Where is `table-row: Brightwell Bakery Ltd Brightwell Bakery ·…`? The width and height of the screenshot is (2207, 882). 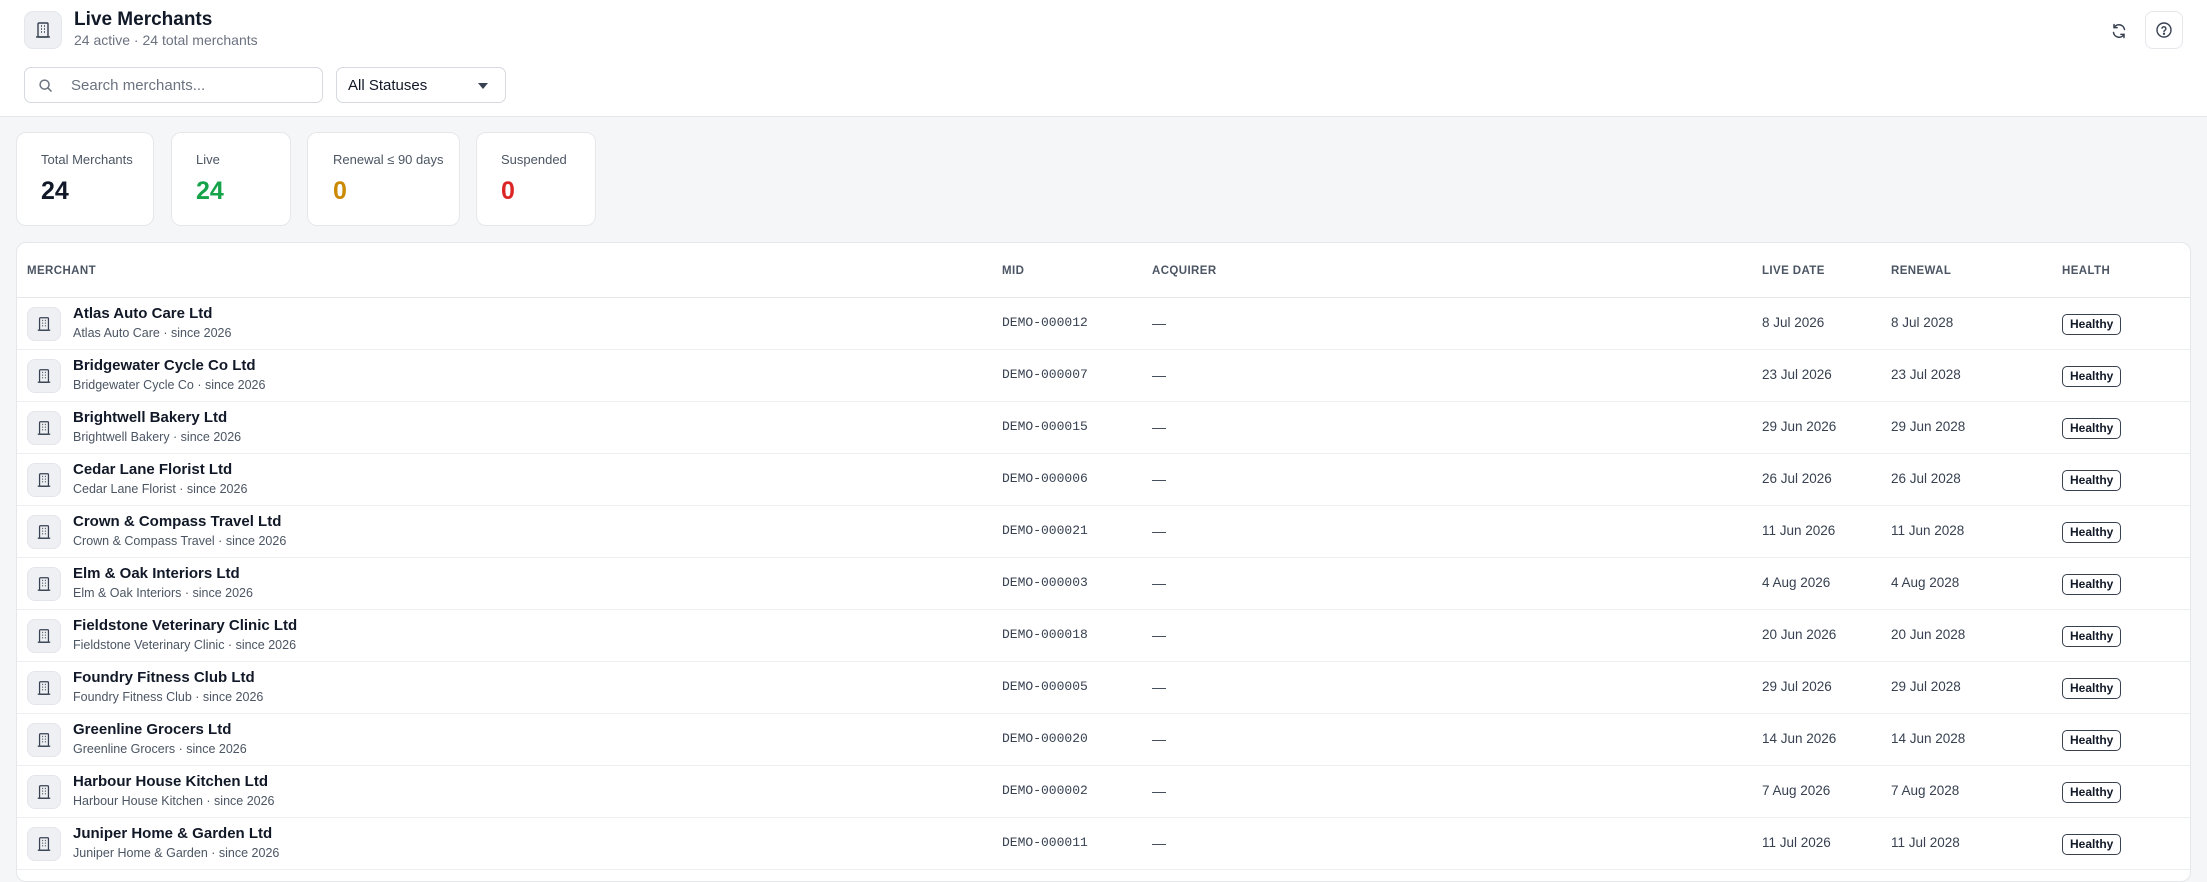
table-row: Brightwell Bakery Ltd Brightwell Bakery ·… is located at coordinates (1103, 428).